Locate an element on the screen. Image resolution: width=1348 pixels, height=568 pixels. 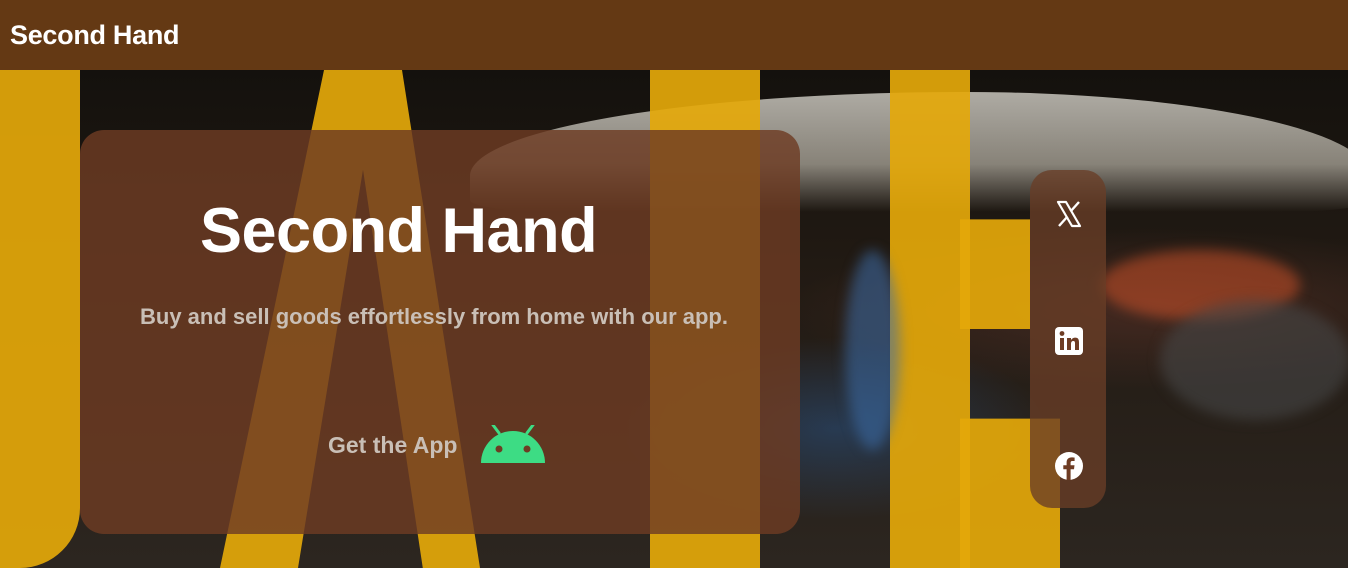
linkedin-link is located at coordinates (1069, 341).